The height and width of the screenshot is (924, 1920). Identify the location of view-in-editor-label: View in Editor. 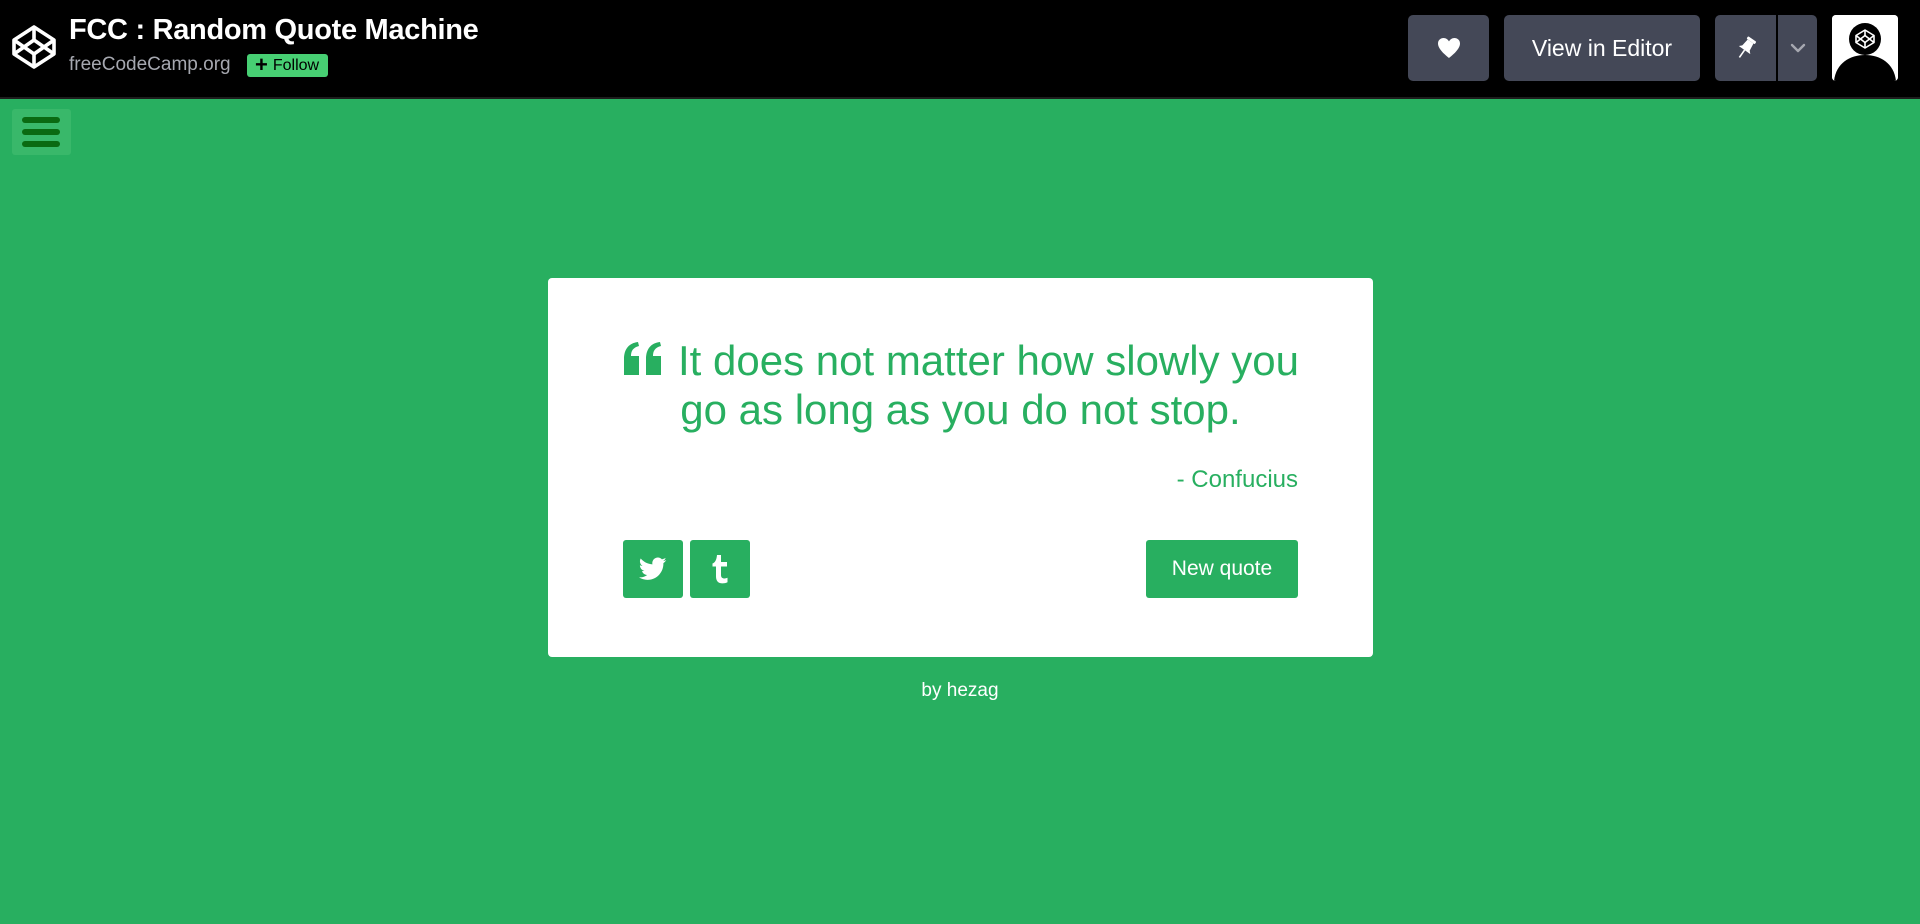
(1602, 47).